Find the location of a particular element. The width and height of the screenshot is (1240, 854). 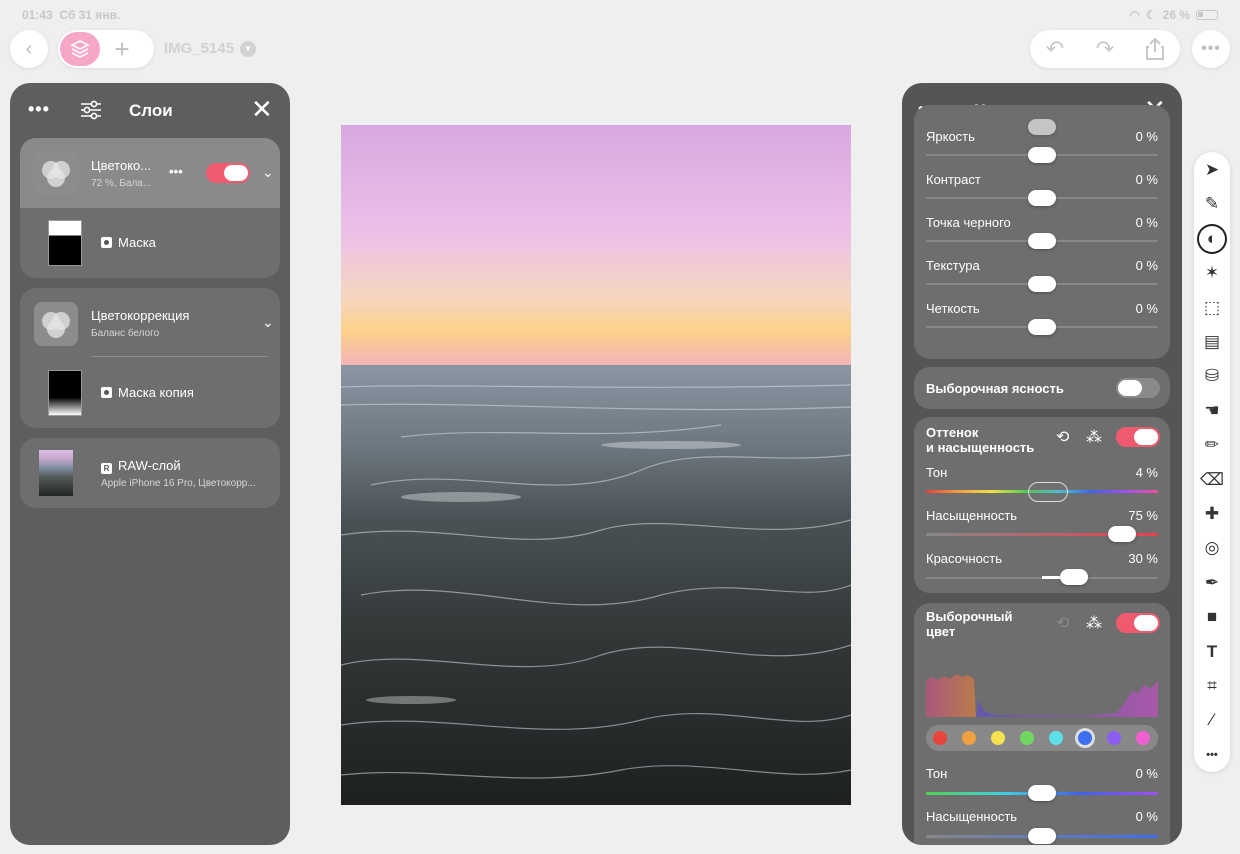

hue-slider-knob is located at coordinates (1048, 492).